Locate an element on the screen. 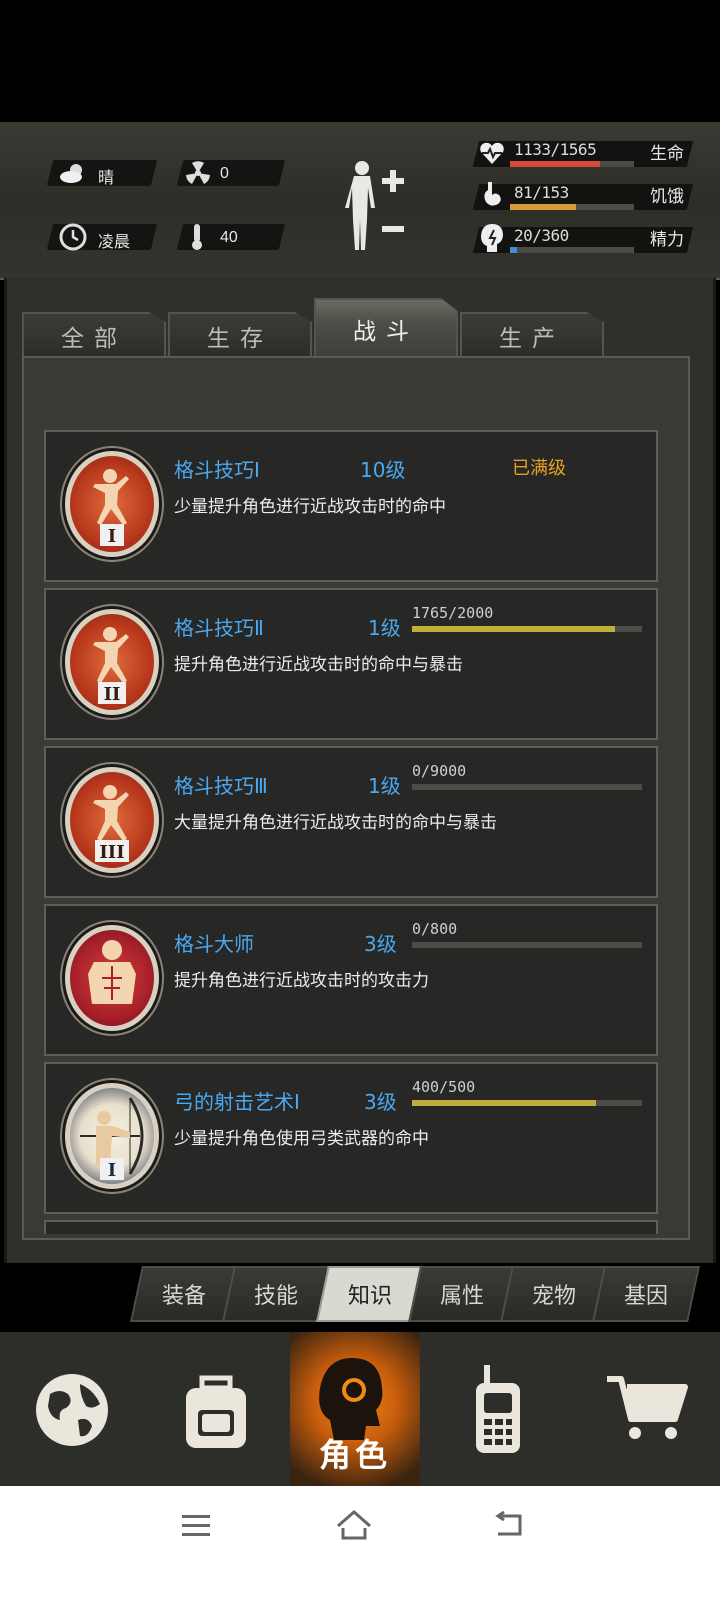 Image resolution: width=720 pixels, height=1600 pixels. svg-text: II is located at coordinates (112, 694).